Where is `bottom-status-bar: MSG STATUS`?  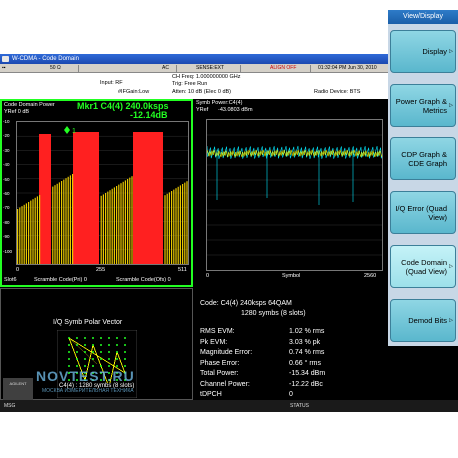
bottom-status-bar: MSG STATUS is located at coordinates (229, 406).